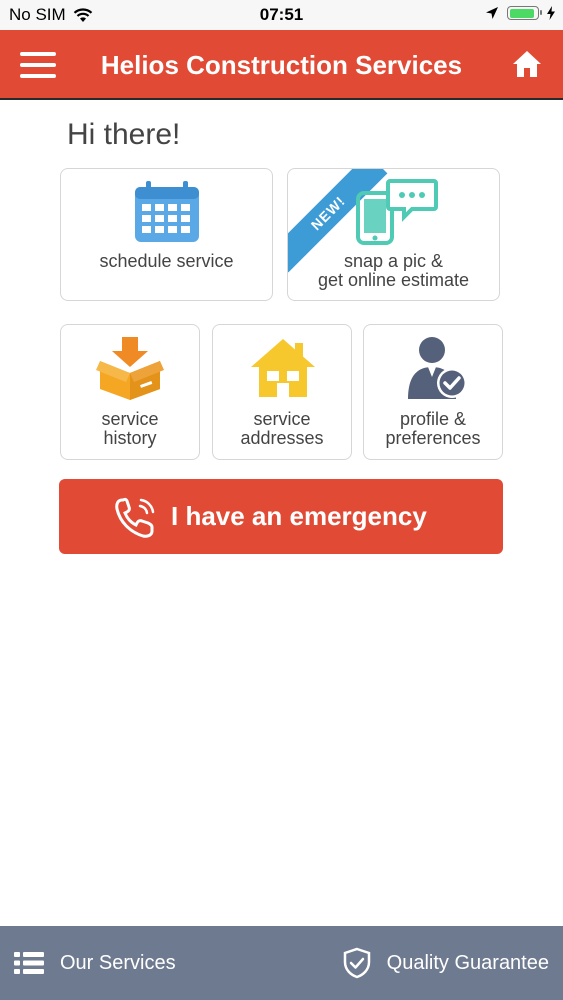  Describe the element at coordinates (135, 517) in the screenshot. I see `phone-ringing-icon` at that location.